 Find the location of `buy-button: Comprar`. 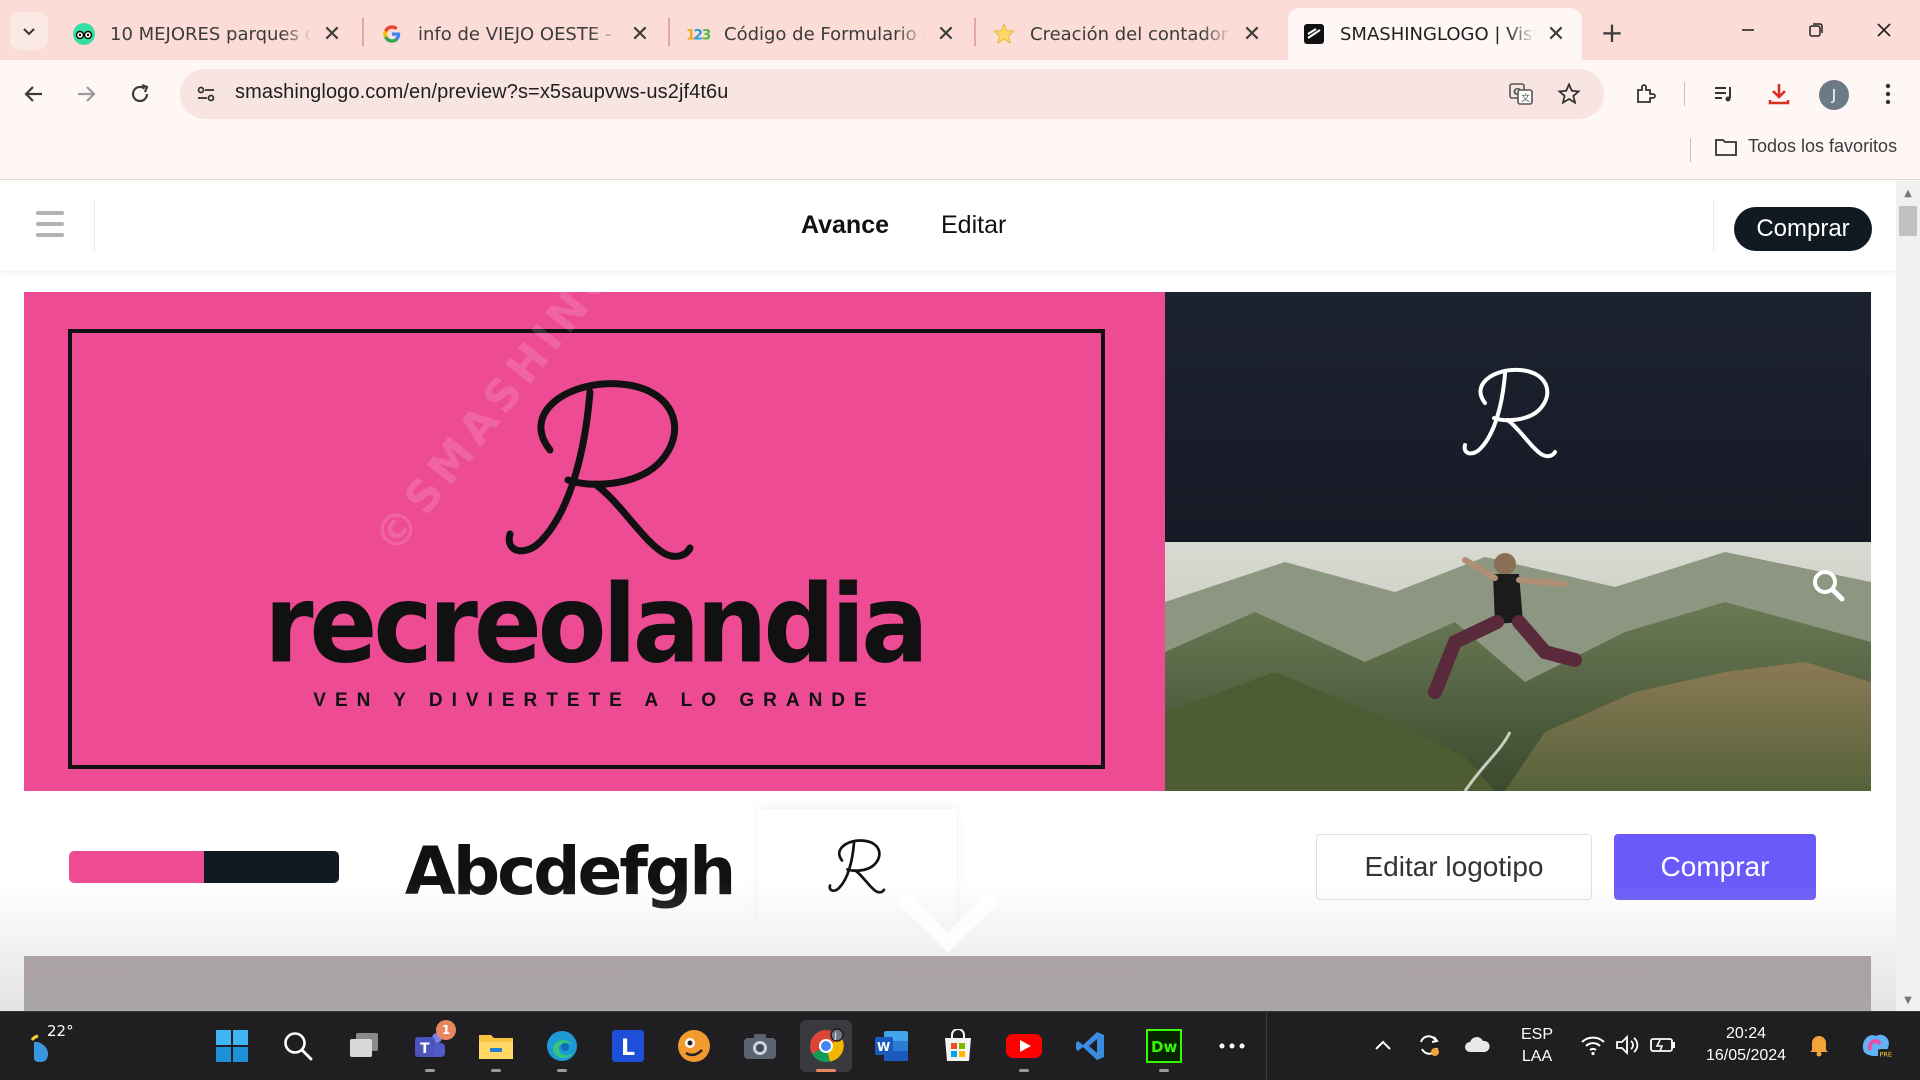

buy-button: Comprar is located at coordinates (1715, 867).